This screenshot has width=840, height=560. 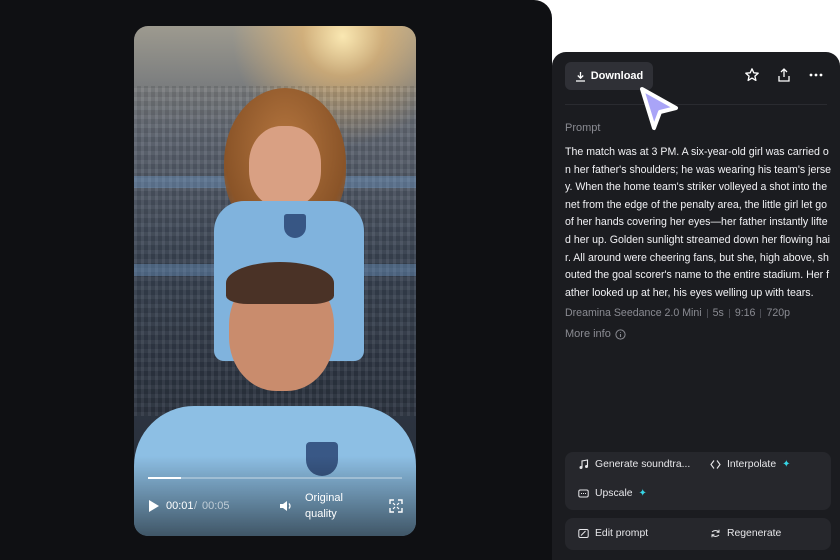 What do you see at coordinates (622, 533) in the screenshot?
I see `edit-prompt-label: Edit prompt` at bounding box center [622, 533].